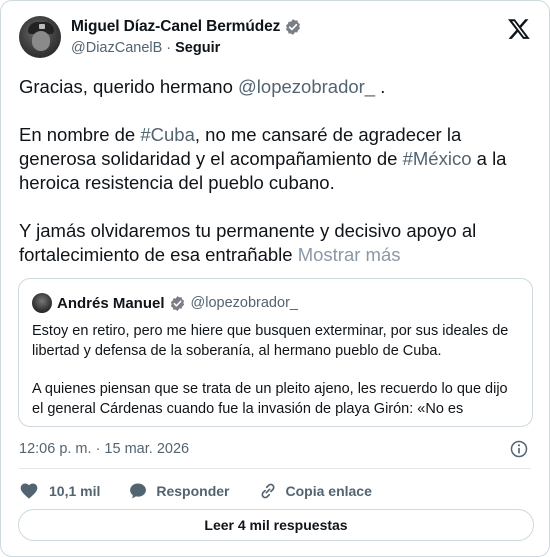  Describe the element at coordinates (116, 48) in the screenshot. I see `author-handle: @DiazCanelB` at that location.